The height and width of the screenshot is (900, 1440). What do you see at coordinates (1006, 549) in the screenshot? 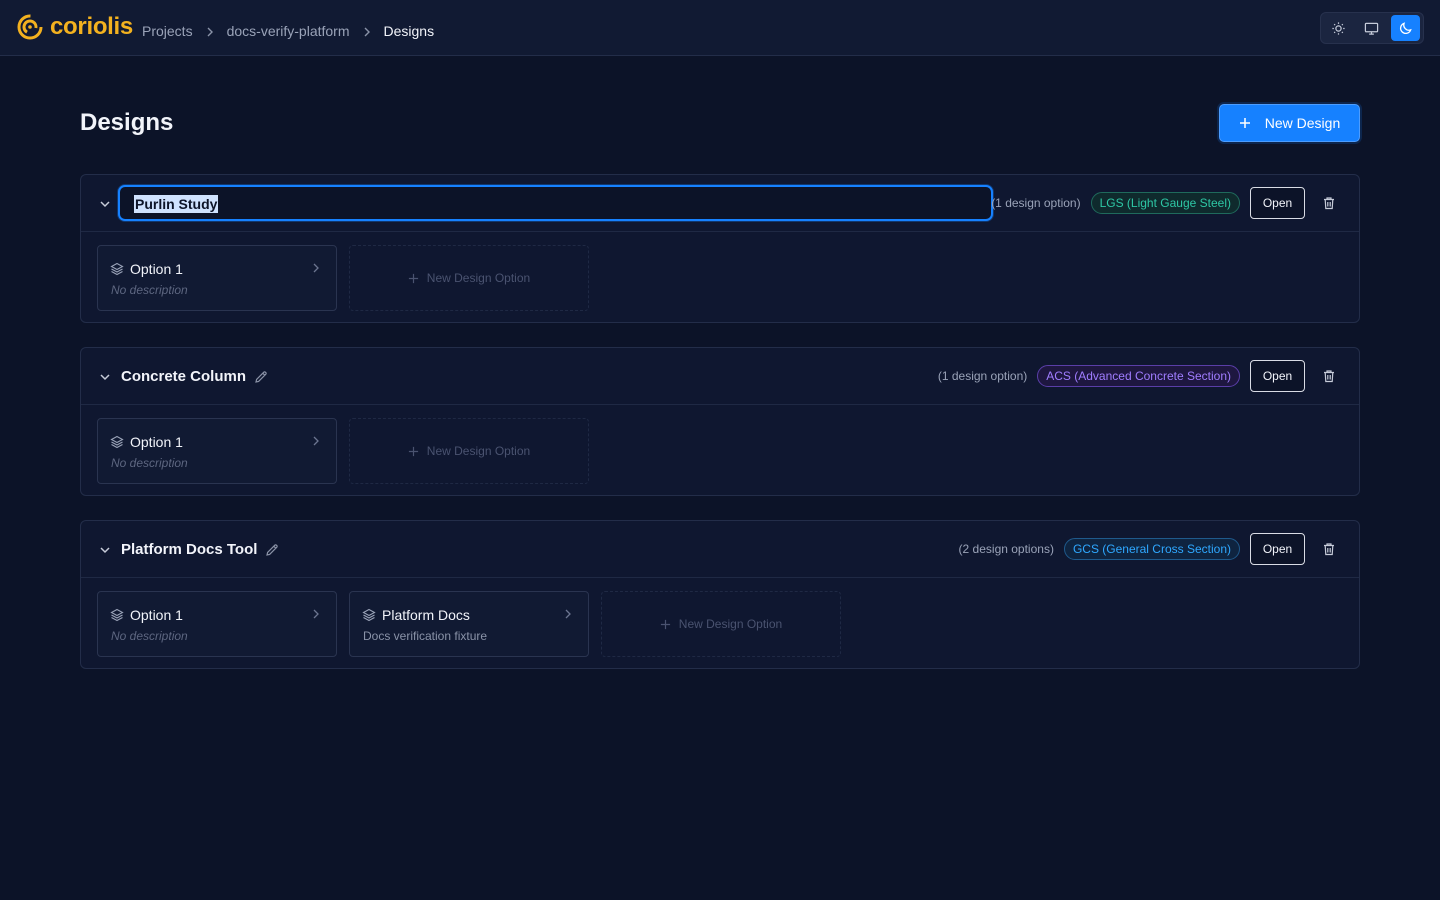
I see `design-option-count: (2 design options)` at bounding box center [1006, 549].